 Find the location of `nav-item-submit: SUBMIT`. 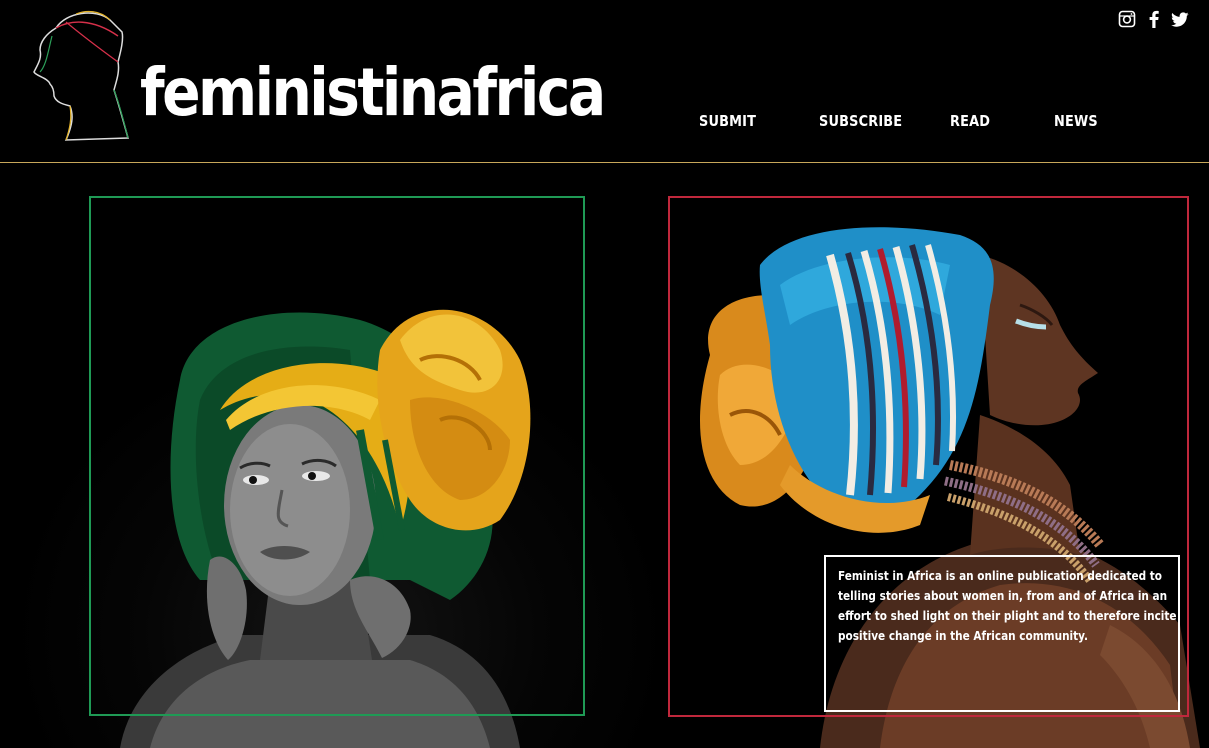

nav-item-submit: SUBMIT is located at coordinates (727, 121).